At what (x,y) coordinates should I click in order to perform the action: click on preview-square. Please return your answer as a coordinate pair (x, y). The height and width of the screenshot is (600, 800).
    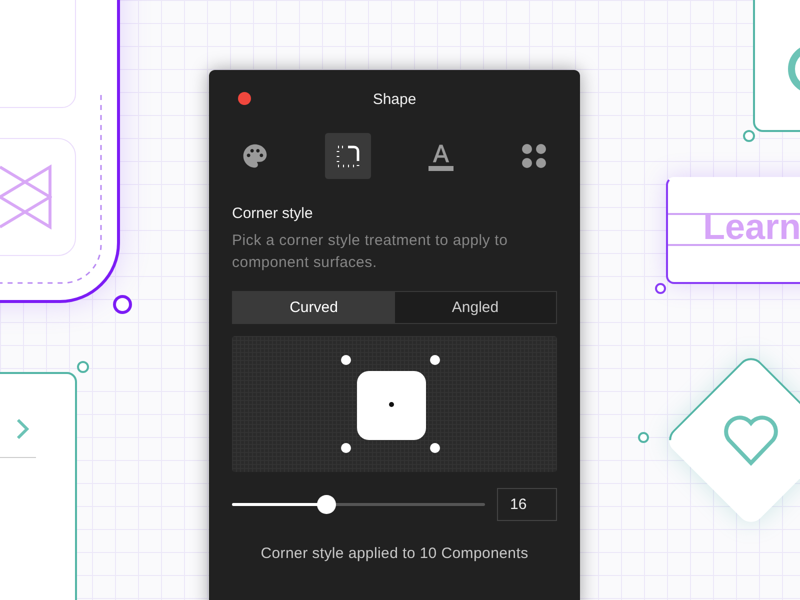
    Looking at the image, I should click on (391, 405).